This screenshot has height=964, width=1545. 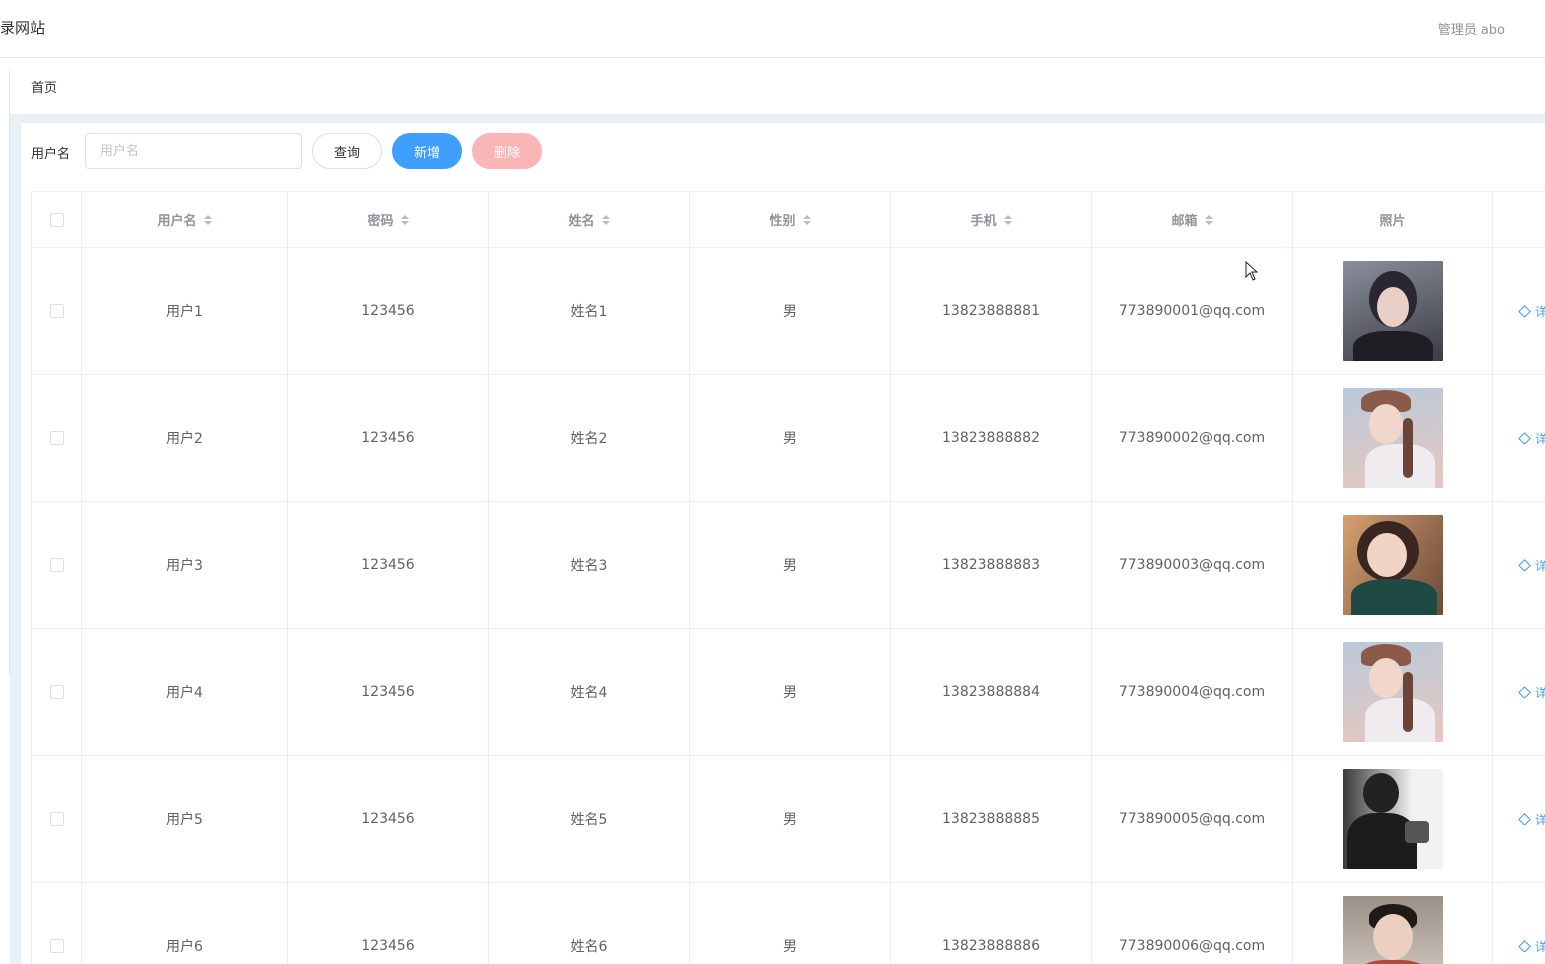 I want to click on table-header-row: 用户名 密码 姓名 性别 手机 邮箱 照片, so click(x=788, y=220).